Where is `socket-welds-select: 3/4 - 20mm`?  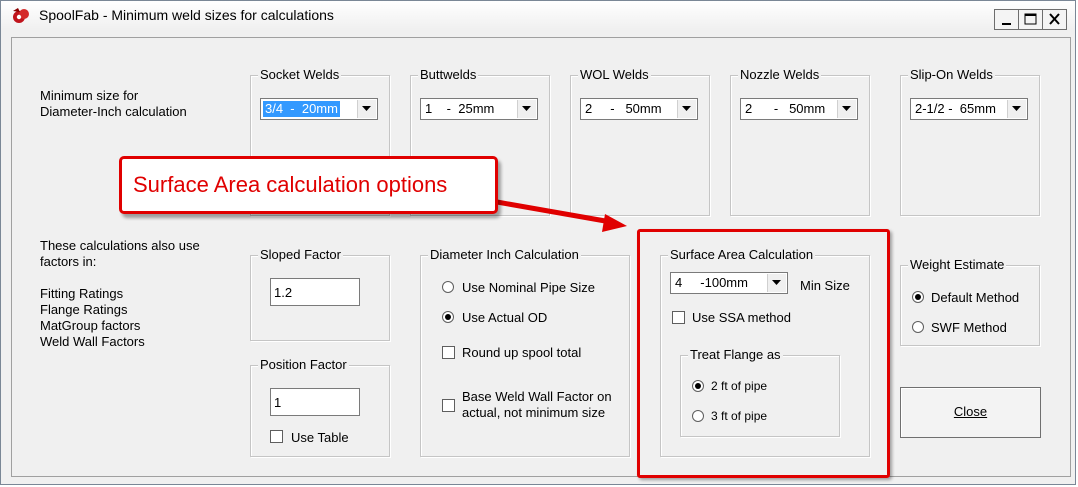 socket-welds-select: 3/4 - 20mm is located at coordinates (319, 109).